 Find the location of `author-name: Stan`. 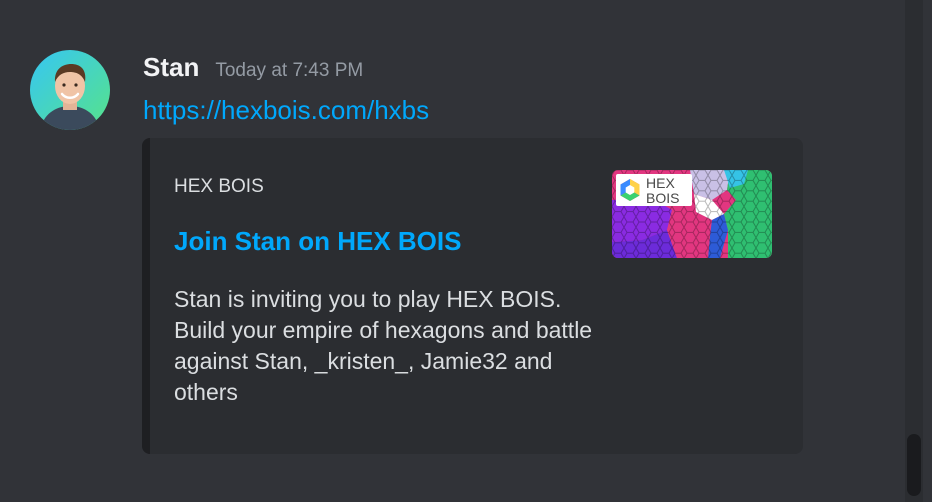

author-name: Stan is located at coordinates (171, 67).